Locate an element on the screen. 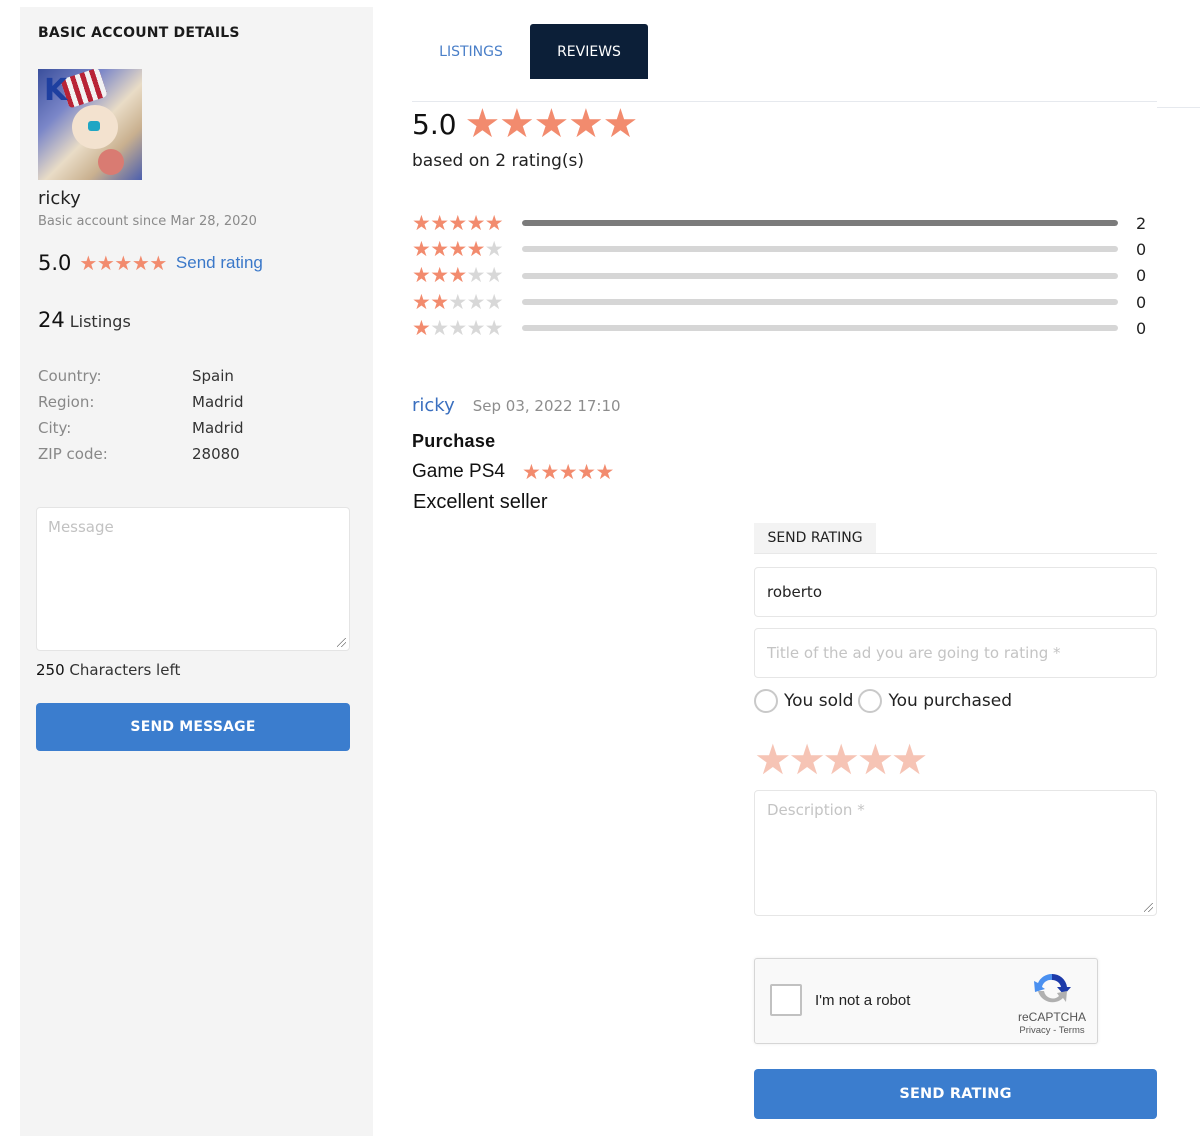  recaptcha-label: I'm not a robot is located at coordinates (863, 1000).